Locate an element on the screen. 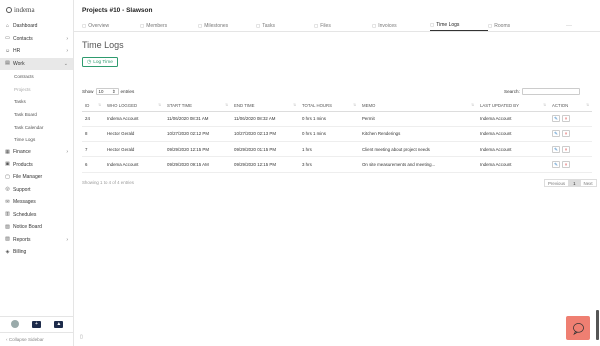  collapse-sidebar-button: ‹ Collapse Sidebar is located at coordinates (37, 339).